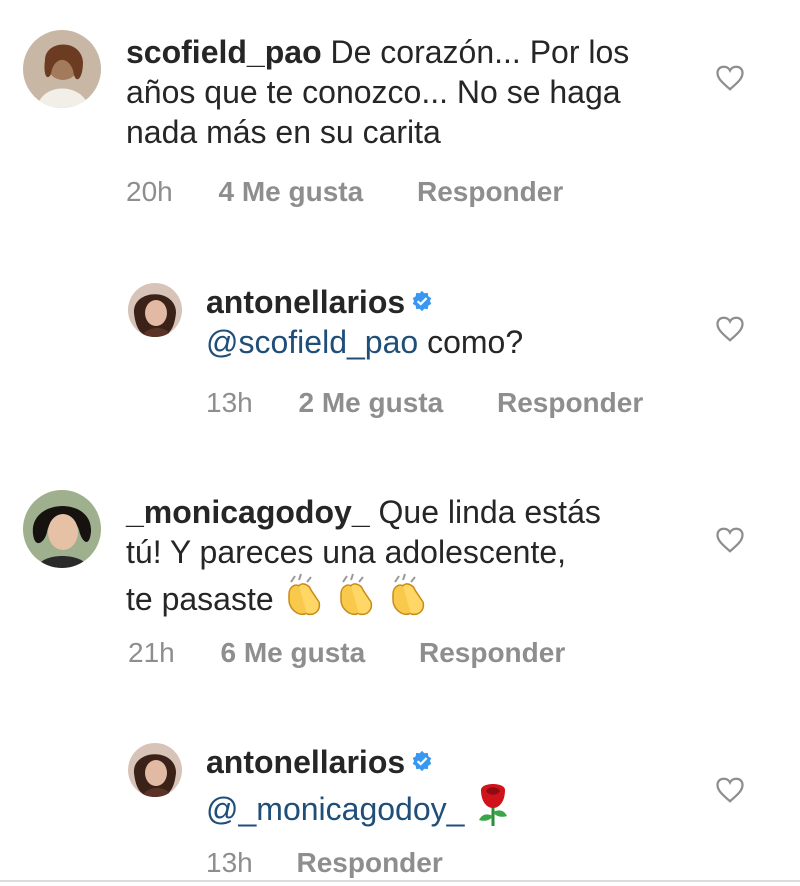 The image size is (800, 886). Describe the element at coordinates (335, 809) in the screenshot. I see `mention-link: @_monicagodoy_` at that location.